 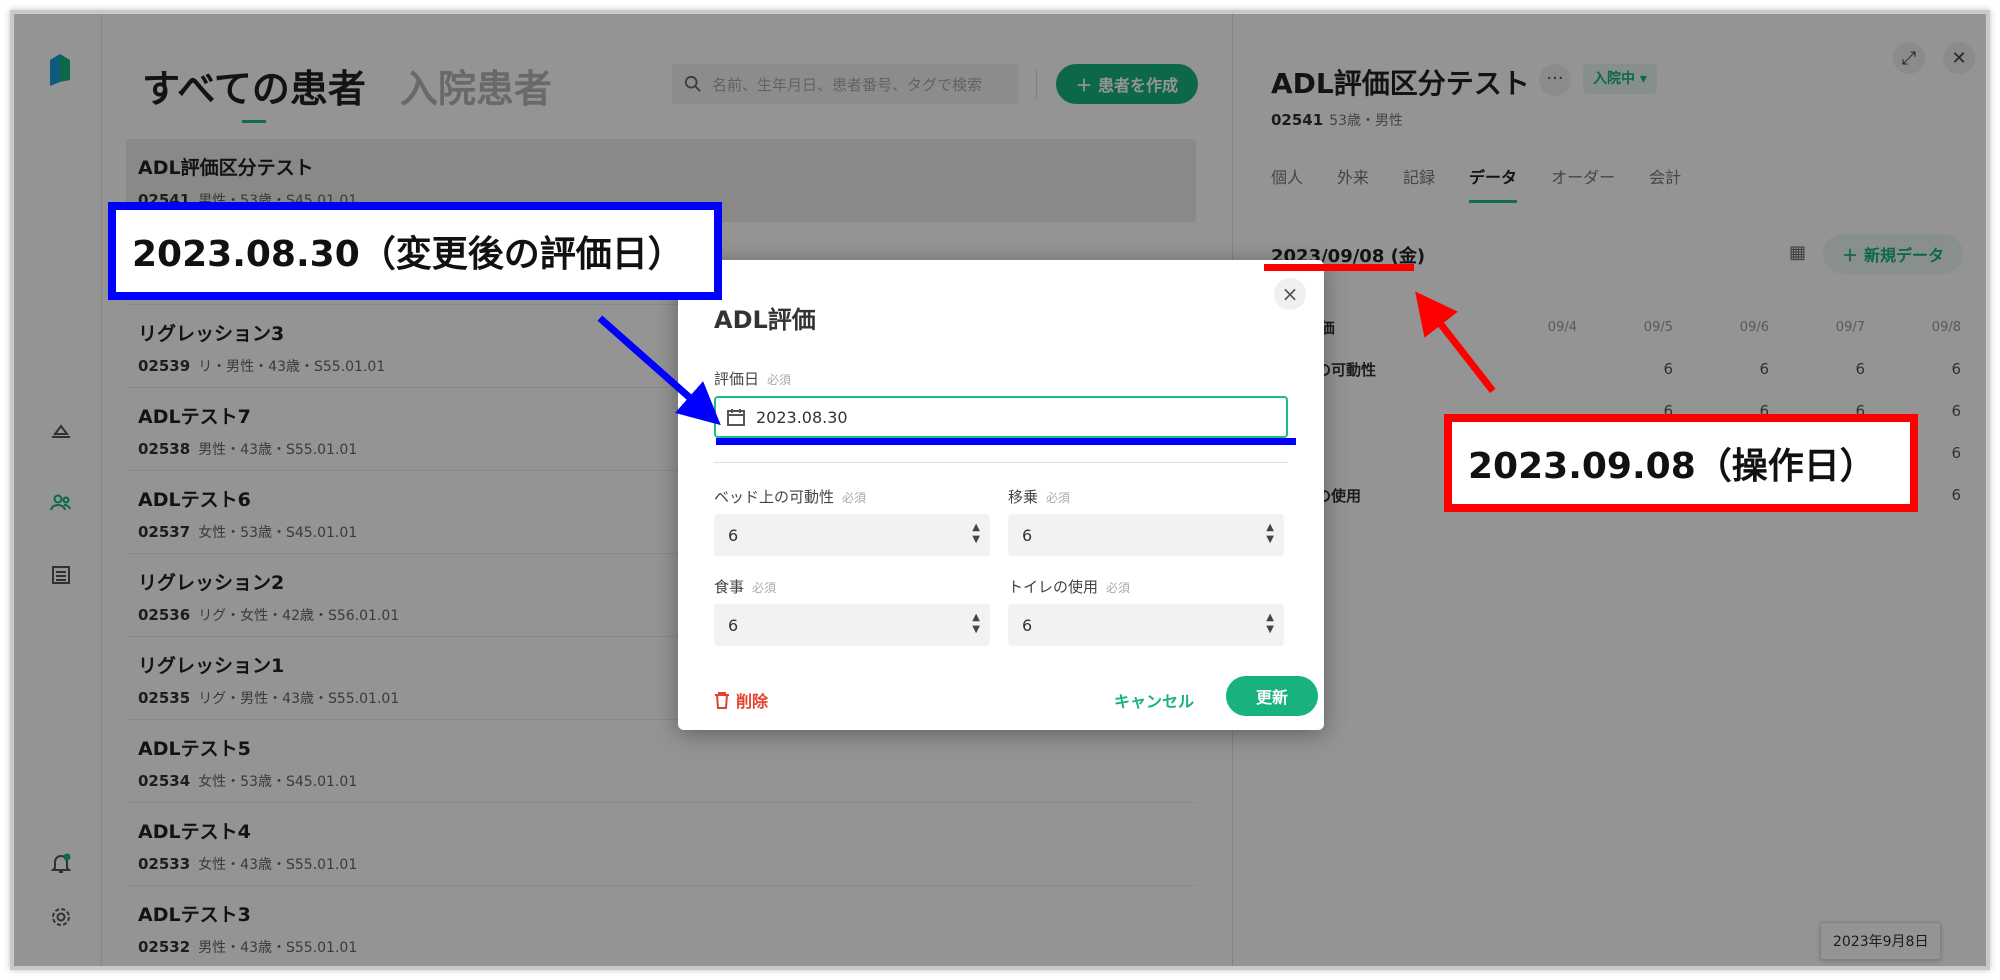 What do you see at coordinates (774, 497) in the screenshot?
I see `field-label-text: ベッド上の可動性` at bounding box center [774, 497].